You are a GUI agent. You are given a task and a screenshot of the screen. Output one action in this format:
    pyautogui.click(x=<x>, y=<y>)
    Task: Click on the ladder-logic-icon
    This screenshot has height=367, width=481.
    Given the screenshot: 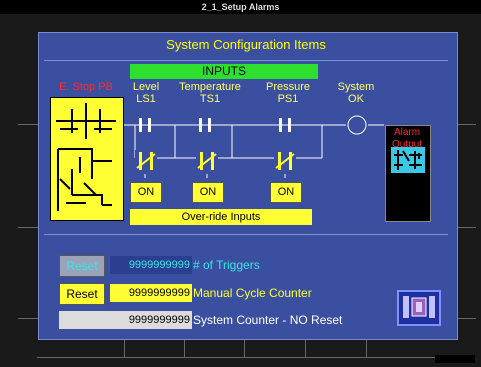 What is the action you would take?
    pyautogui.click(x=86, y=157)
    